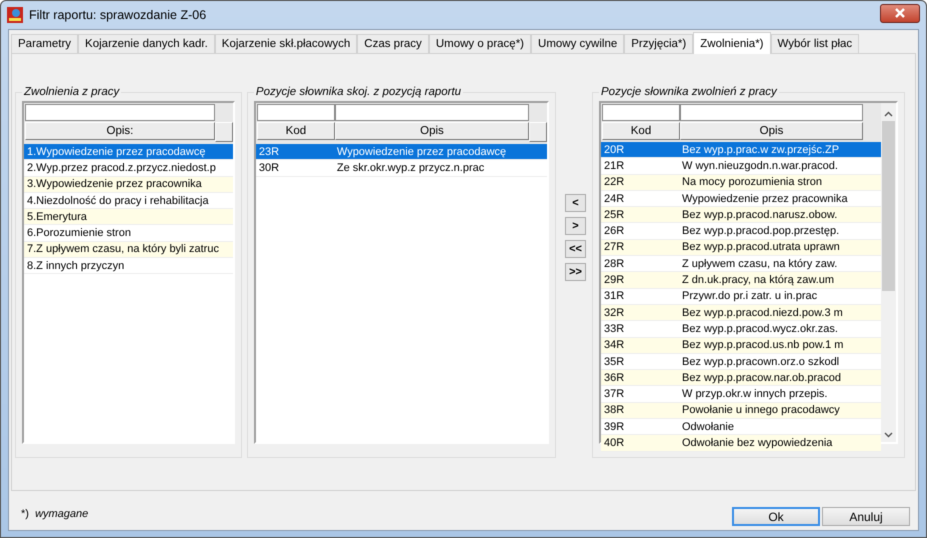 Image resolution: width=927 pixels, height=538 pixels. What do you see at coordinates (575, 203) in the screenshot?
I see `move-button: <` at bounding box center [575, 203].